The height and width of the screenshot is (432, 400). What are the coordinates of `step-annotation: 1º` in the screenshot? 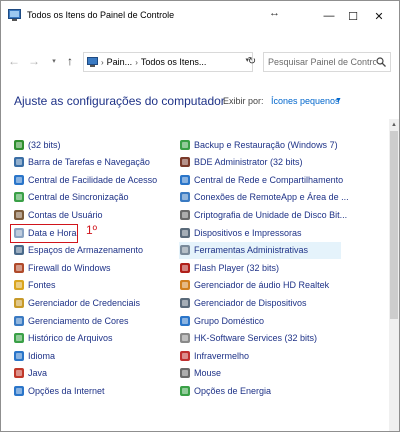 It's located at (92, 230).